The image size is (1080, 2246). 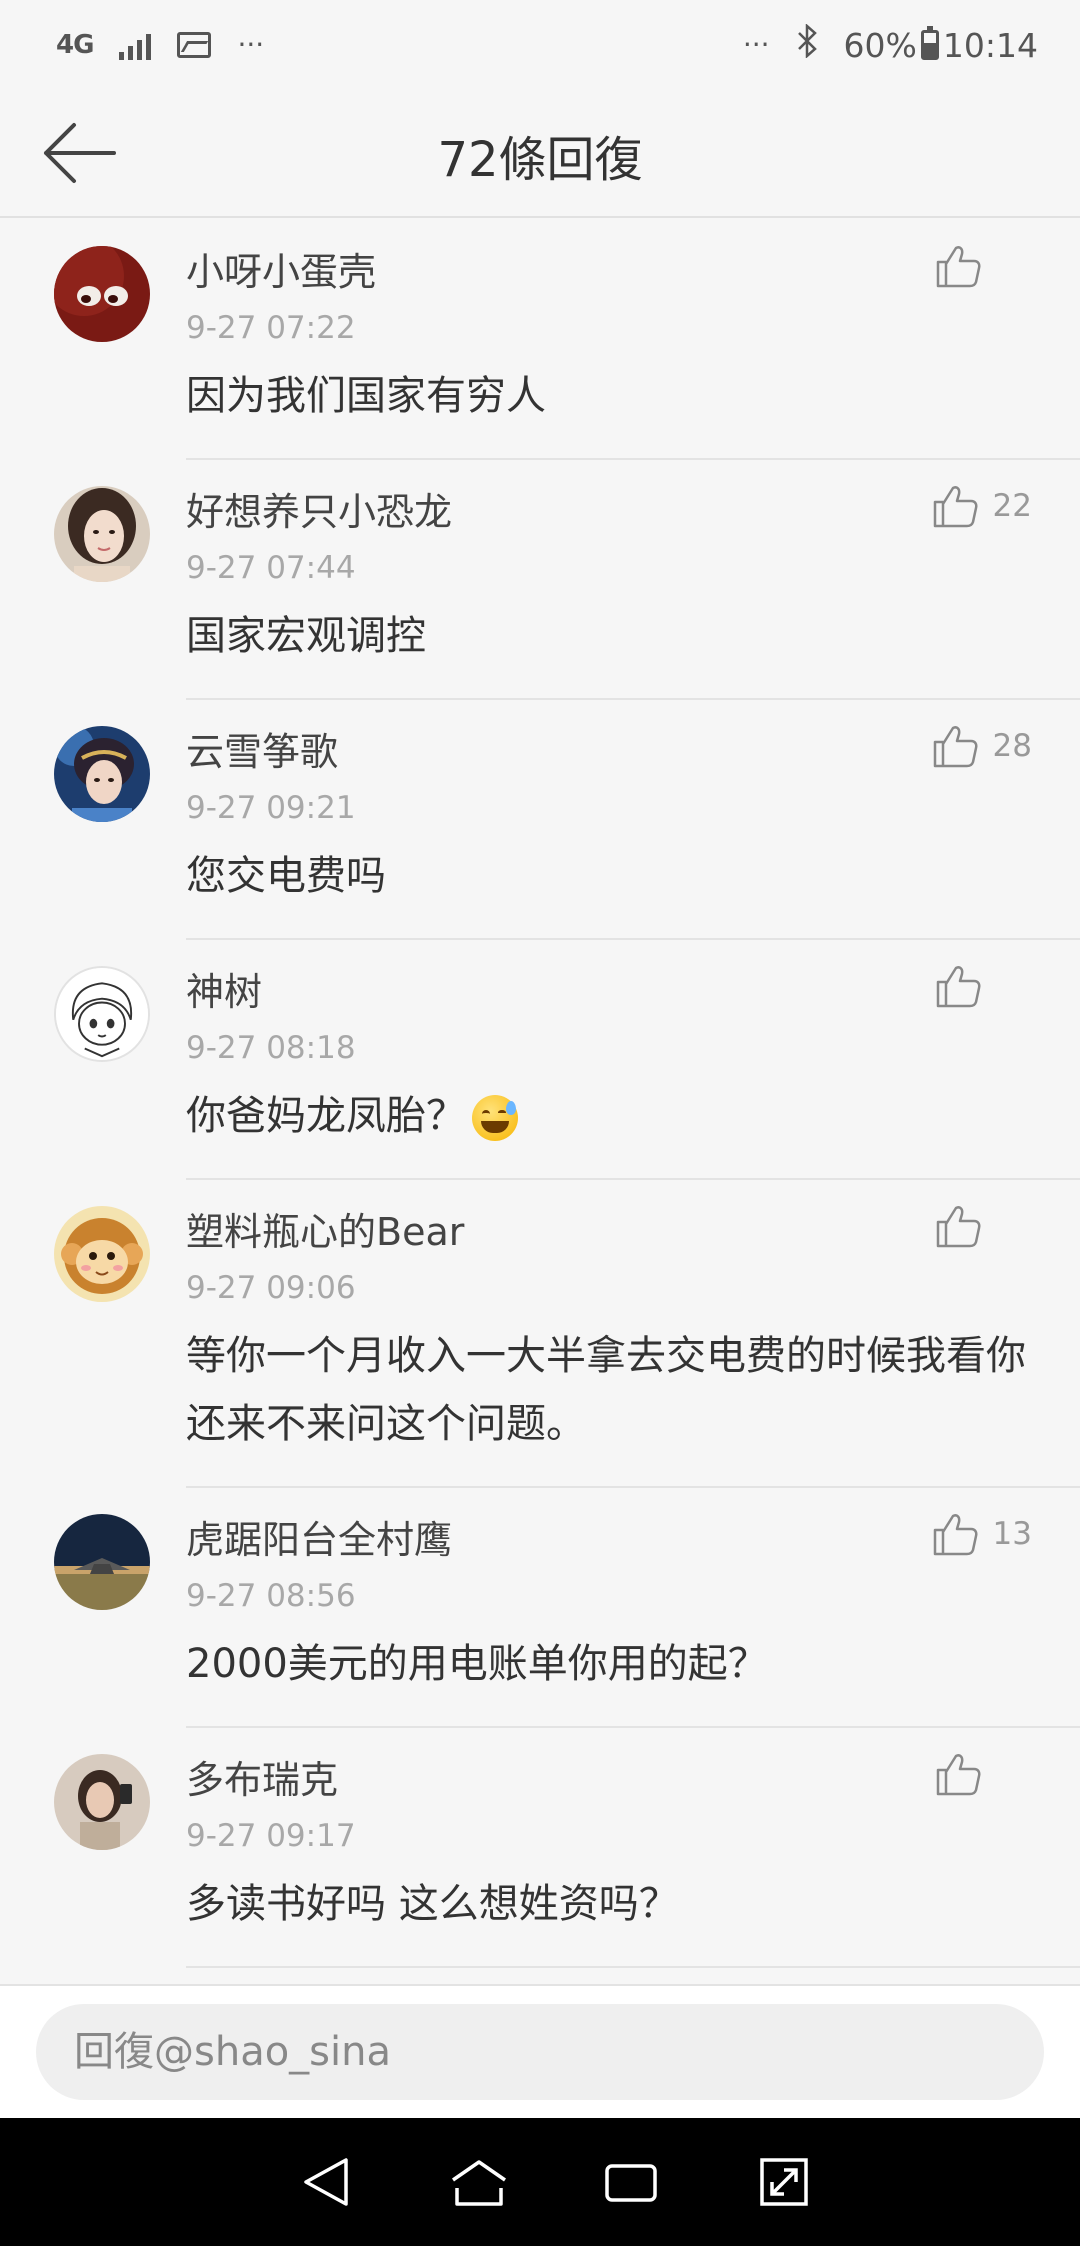 I want to click on nav-recents-button, so click(x=631, y=2182).